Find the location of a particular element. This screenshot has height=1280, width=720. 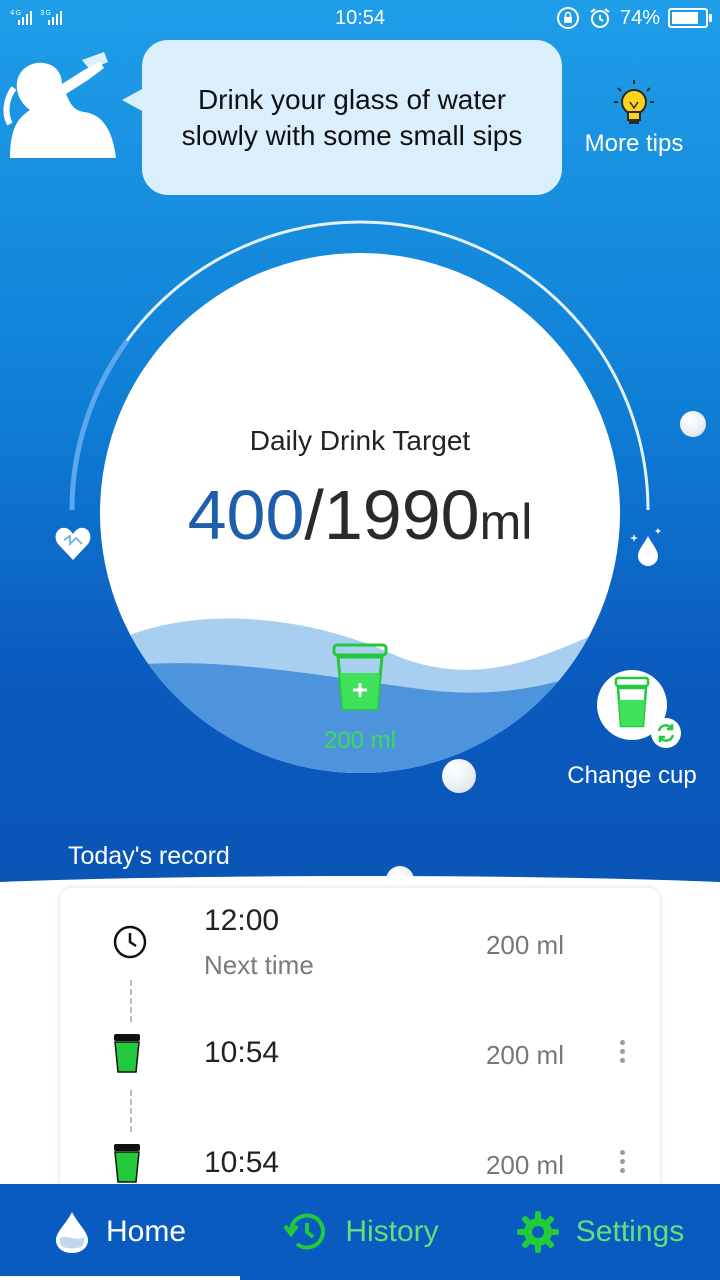

bottom-tab-bar: Home History Settings is located at coordinates (360, 1232).